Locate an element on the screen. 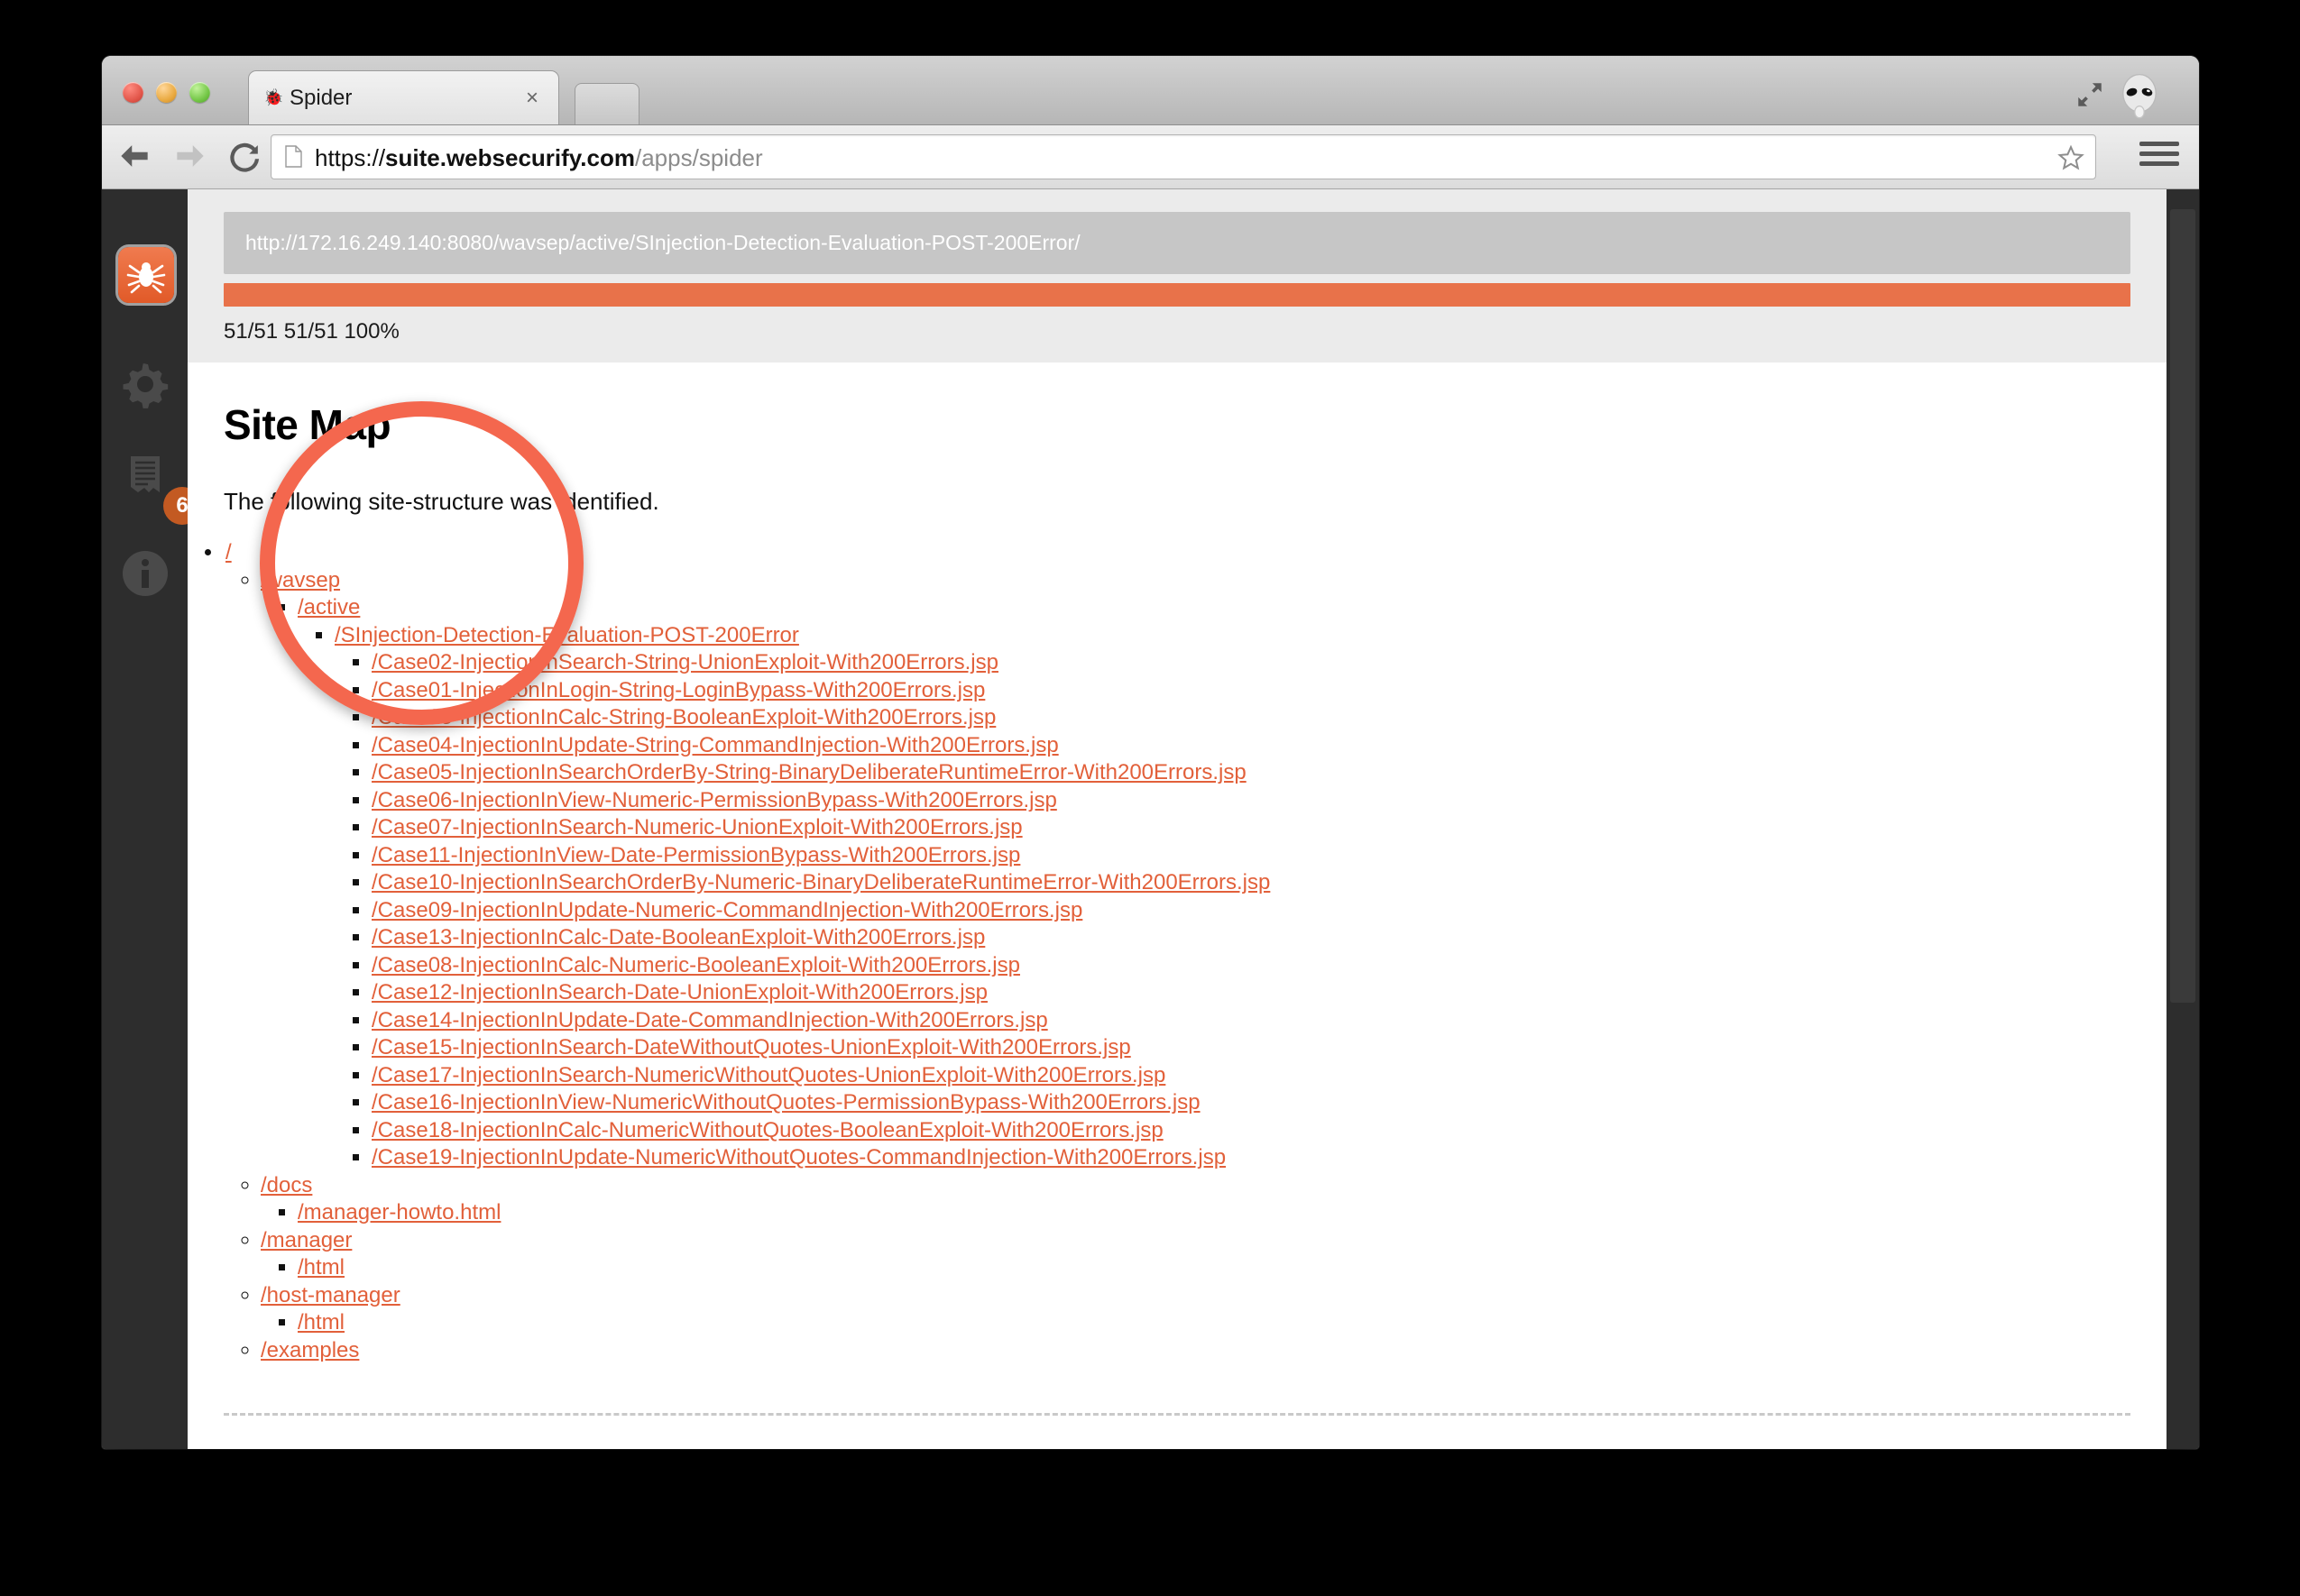 This screenshot has width=2300, height=1596. tree-link-active: /active is located at coordinates (329, 607).